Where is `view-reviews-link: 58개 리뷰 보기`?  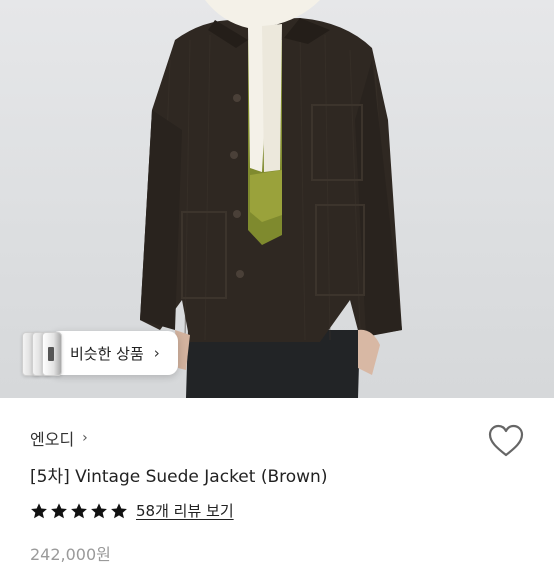
view-reviews-link: 58개 리뷰 보기 is located at coordinates (185, 510).